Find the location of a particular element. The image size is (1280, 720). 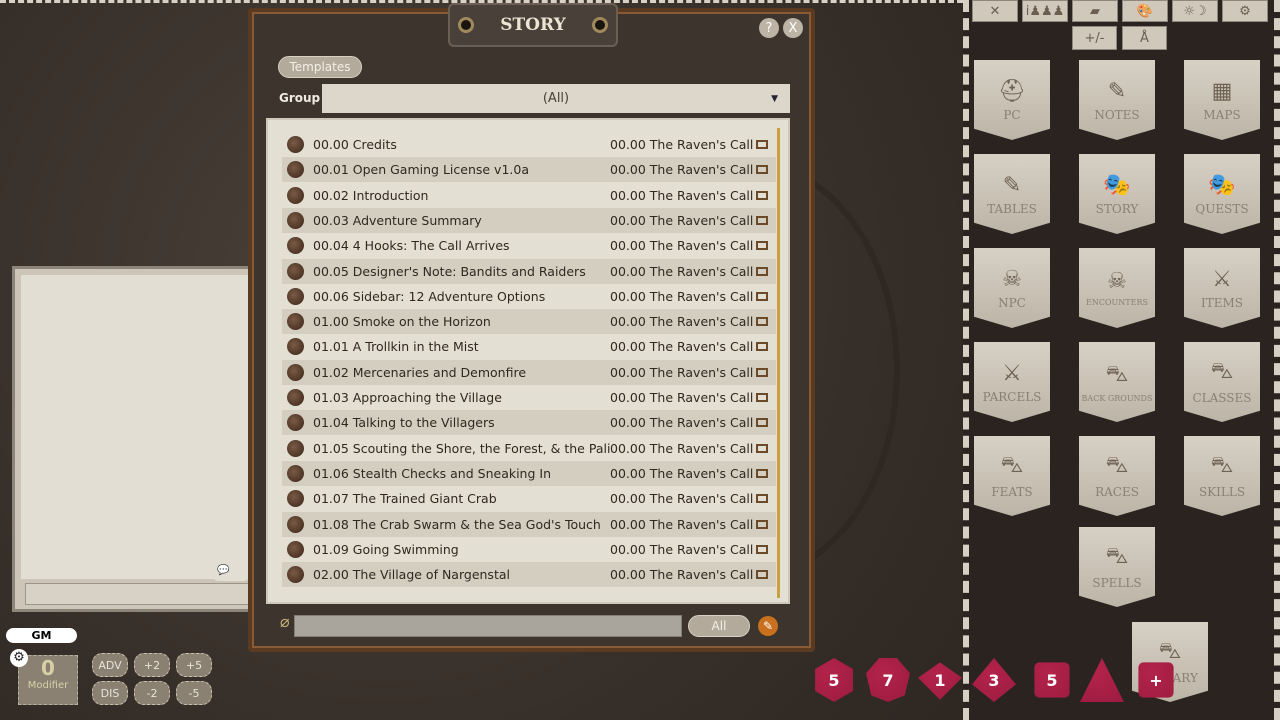

edit-icon: ✎ is located at coordinates (768, 626).